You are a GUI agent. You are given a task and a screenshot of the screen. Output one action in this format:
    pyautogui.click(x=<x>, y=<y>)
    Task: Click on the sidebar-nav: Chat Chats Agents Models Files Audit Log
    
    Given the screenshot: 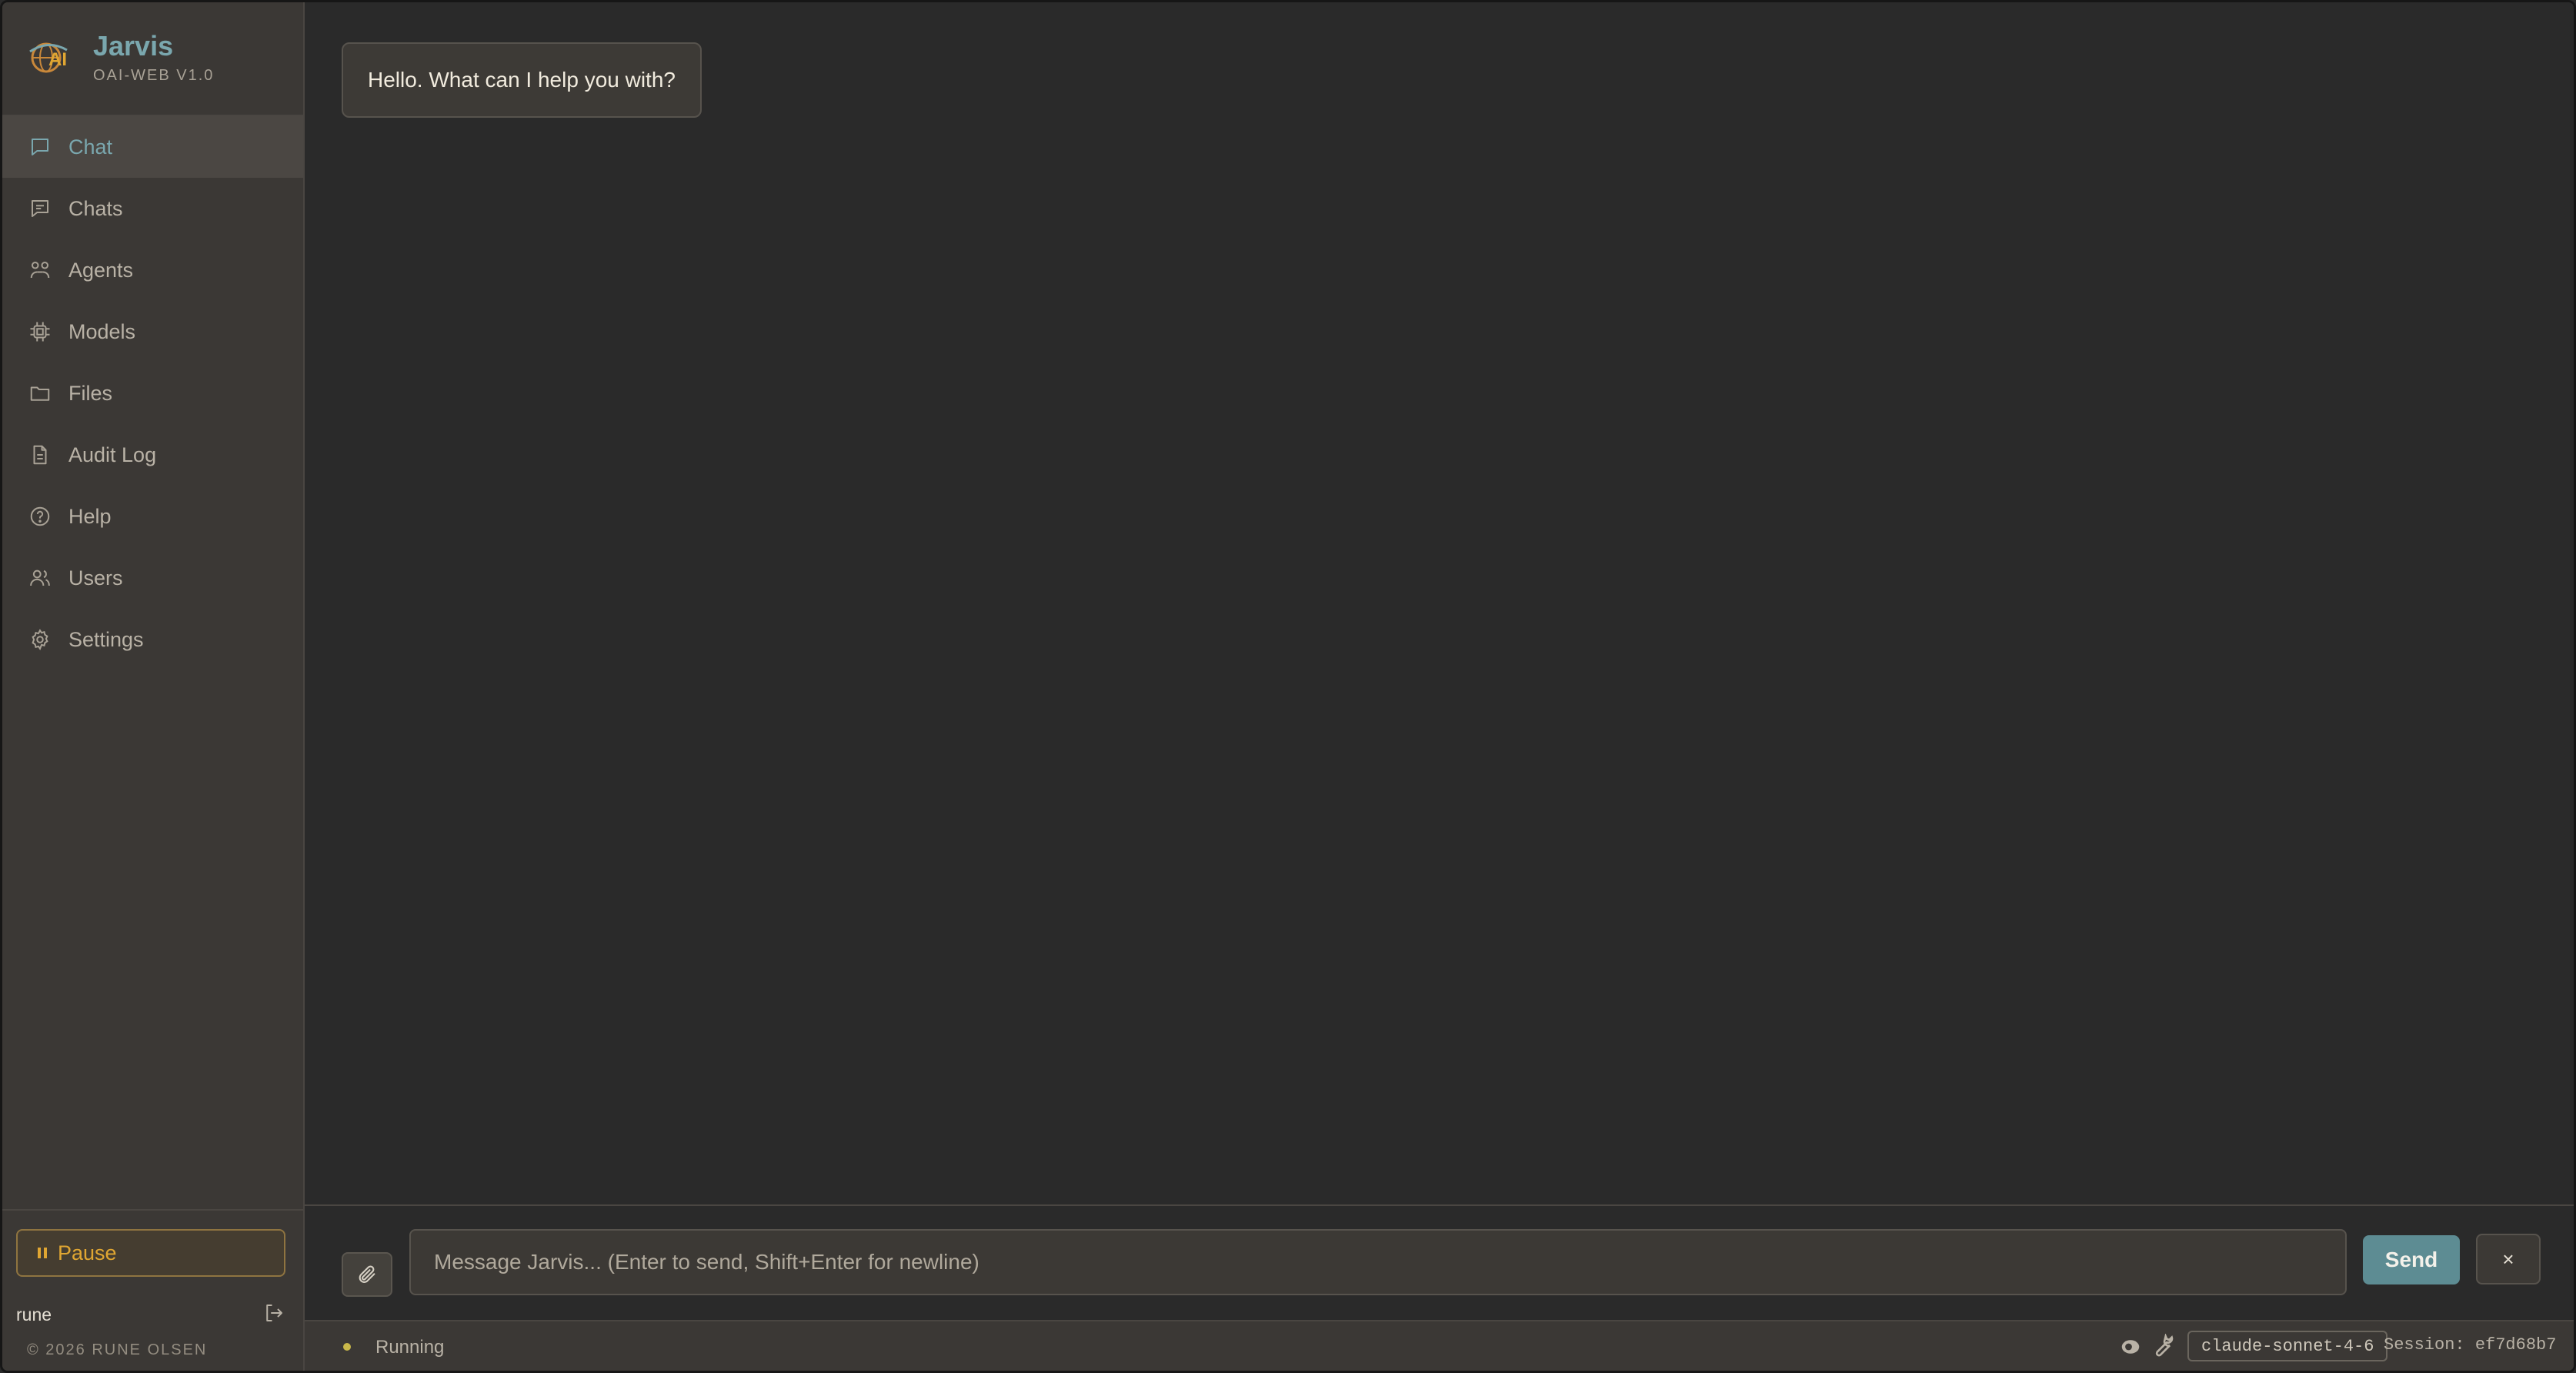 What is the action you would take?
    pyautogui.click(x=153, y=393)
    